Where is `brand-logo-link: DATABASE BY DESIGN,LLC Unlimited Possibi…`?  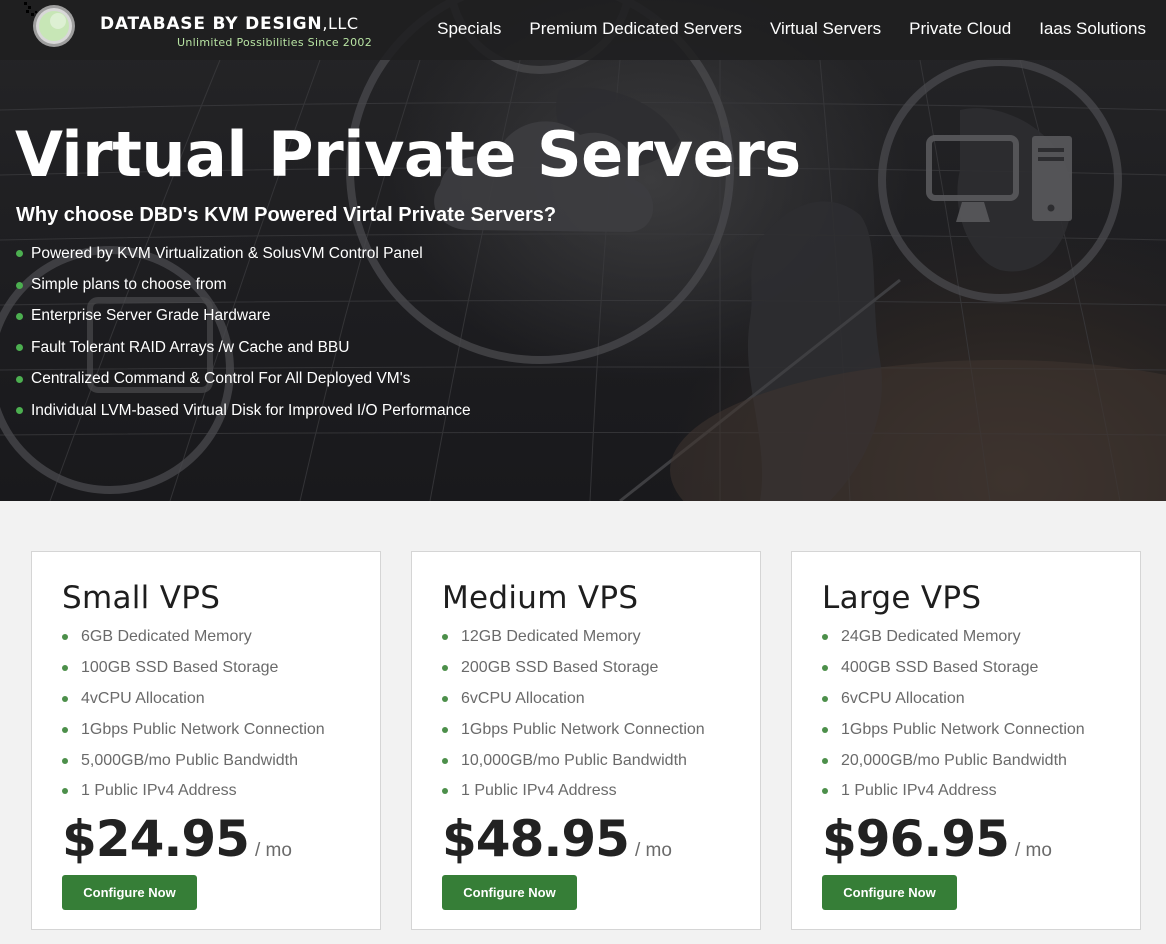
brand-logo-link: DATABASE BY DESIGN,LLC Unlimited Possibi… is located at coordinates (206, 27).